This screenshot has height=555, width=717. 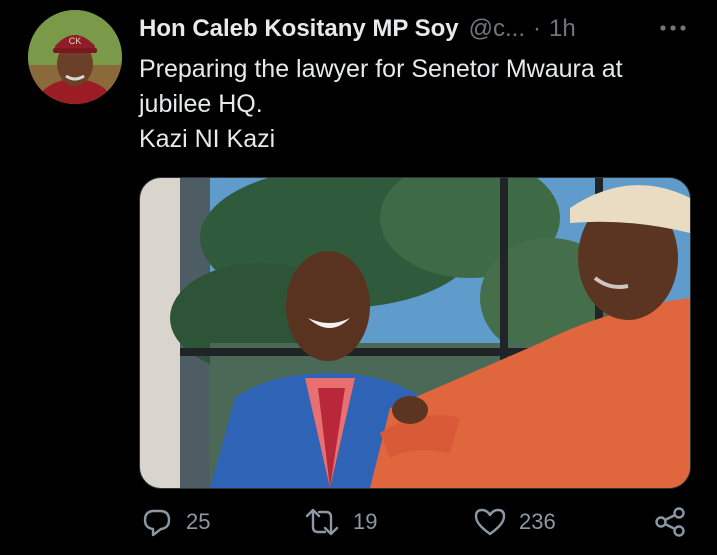 I want to click on like-count: 236, so click(x=537, y=521).